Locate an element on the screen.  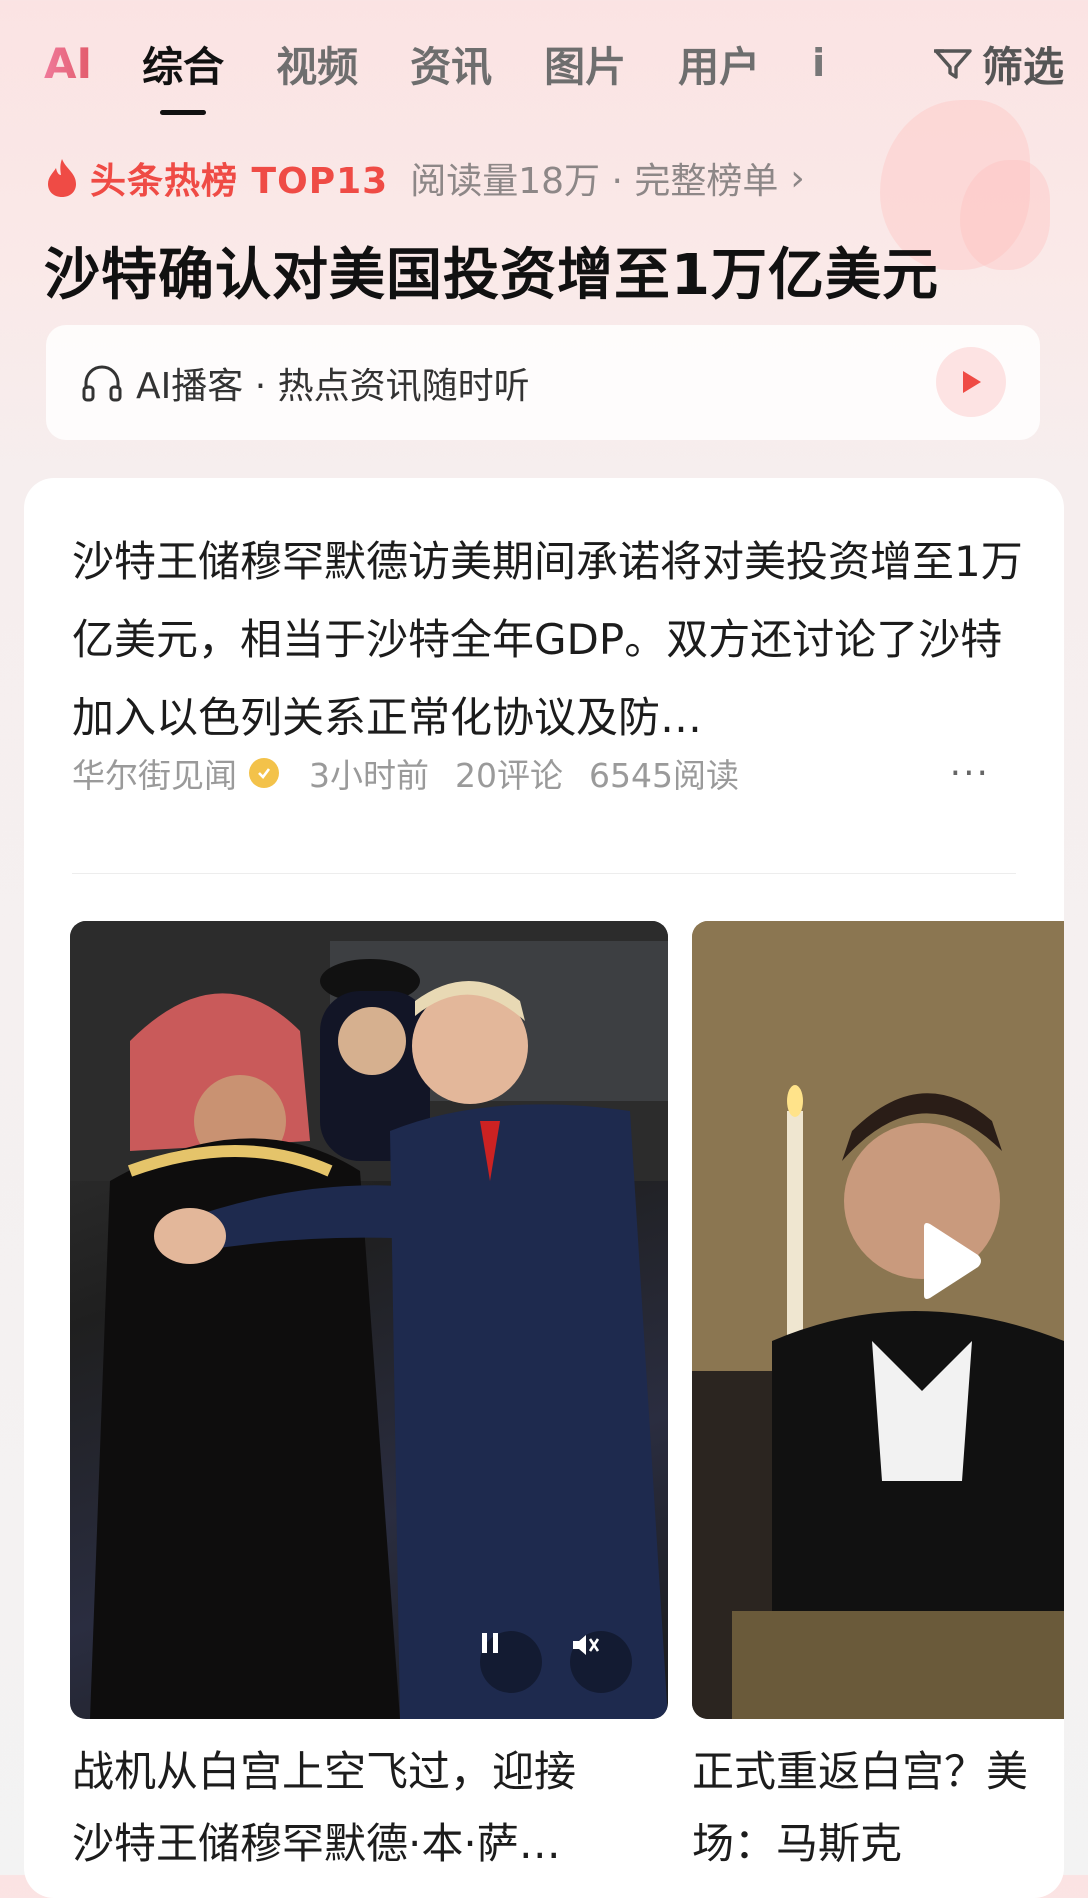
tab-news: 资讯 is located at coordinates (451, 63).